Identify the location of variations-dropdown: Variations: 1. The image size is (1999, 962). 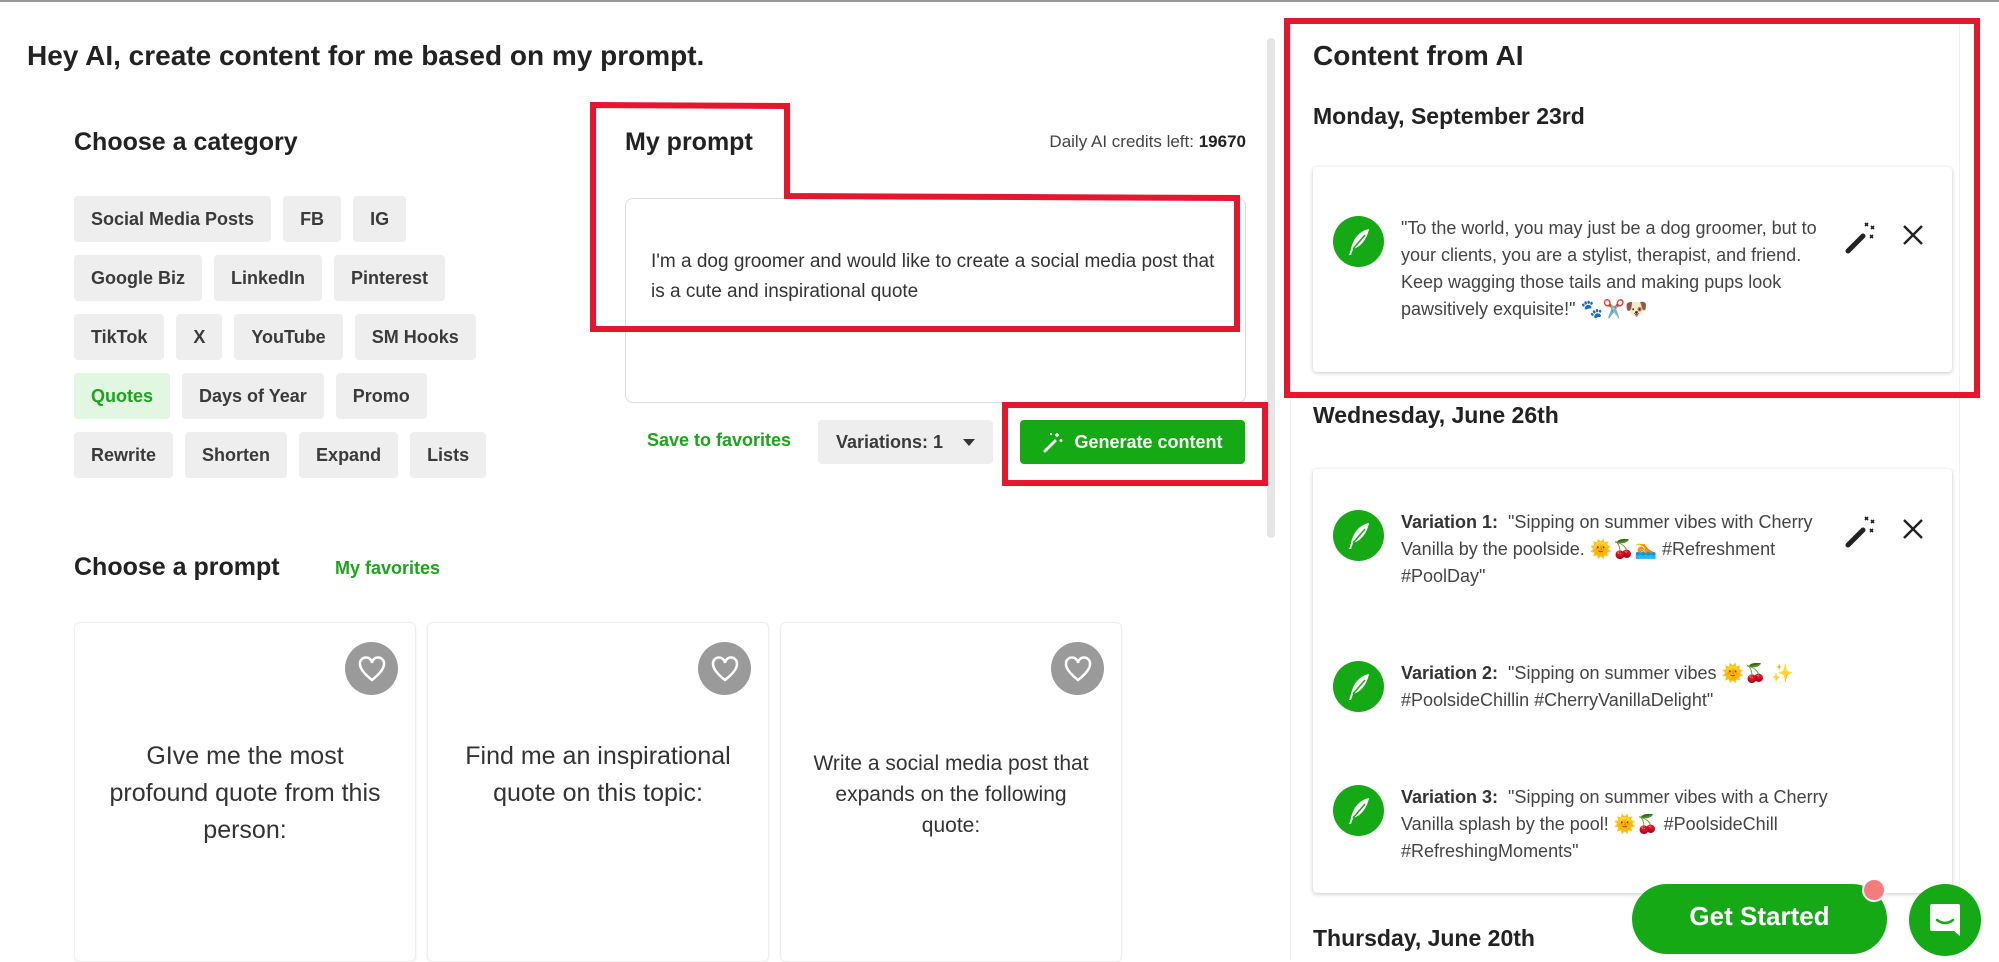
(905, 442).